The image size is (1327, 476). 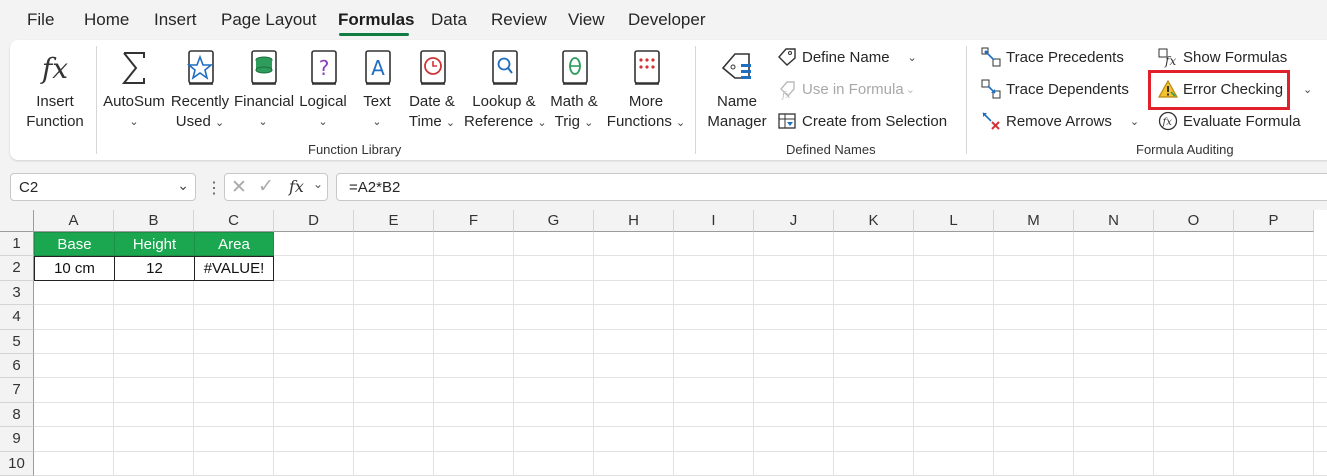 What do you see at coordinates (276, 187) in the screenshot?
I see `formula-bar-buttons: ✕ ✓ fx ⌄` at bounding box center [276, 187].